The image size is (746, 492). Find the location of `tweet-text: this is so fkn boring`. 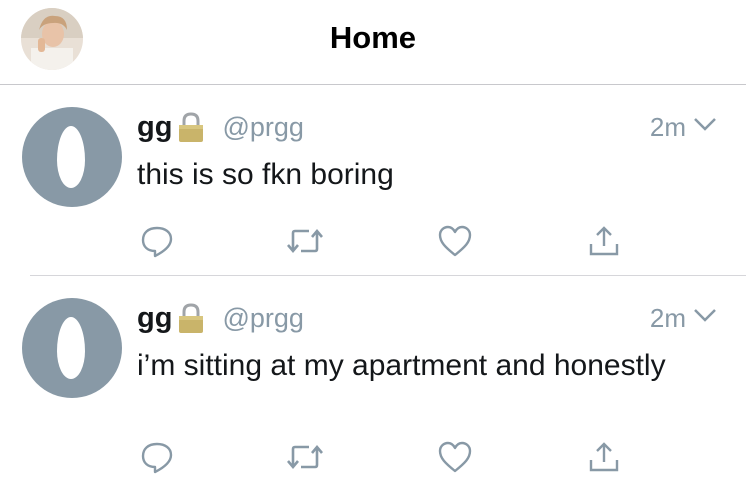

tweet-text: this is so fkn boring is located at coordinates (265, 174).